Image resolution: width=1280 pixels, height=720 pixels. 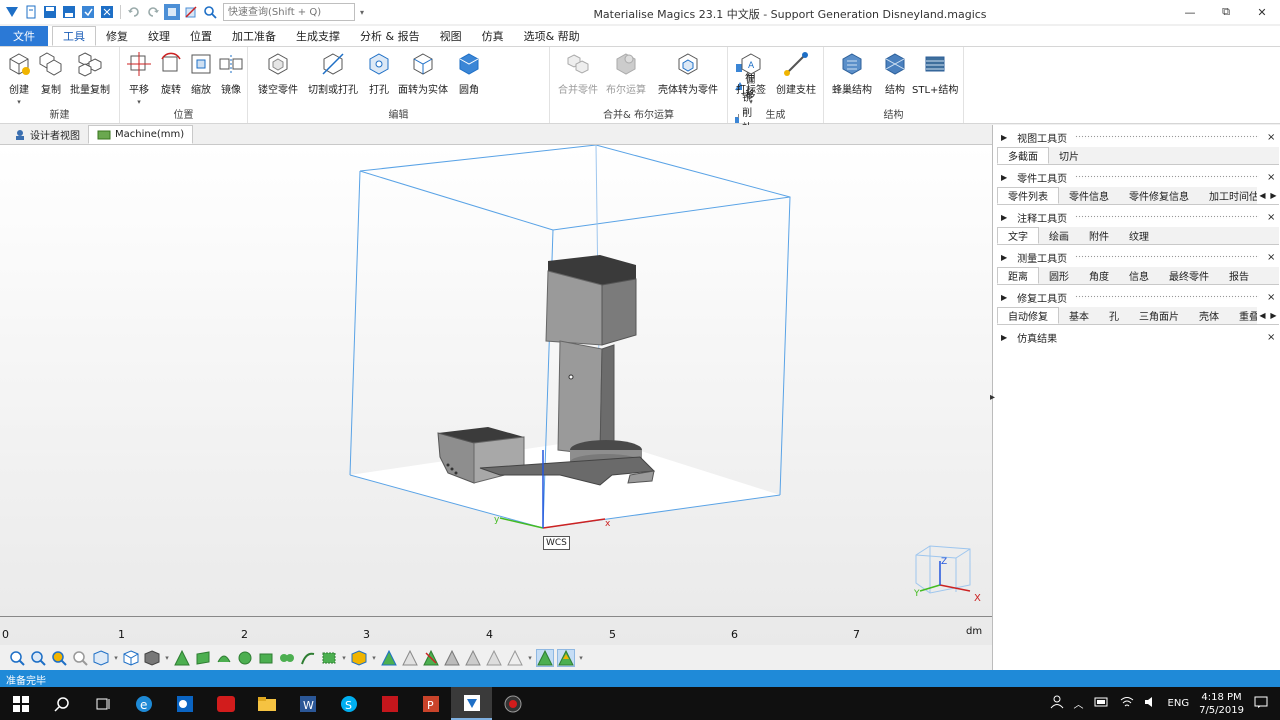 What do you see at coordinates (74, 36) in the screenshot?
I see `tab-tools: 工具` at bounding box center [74, 36].